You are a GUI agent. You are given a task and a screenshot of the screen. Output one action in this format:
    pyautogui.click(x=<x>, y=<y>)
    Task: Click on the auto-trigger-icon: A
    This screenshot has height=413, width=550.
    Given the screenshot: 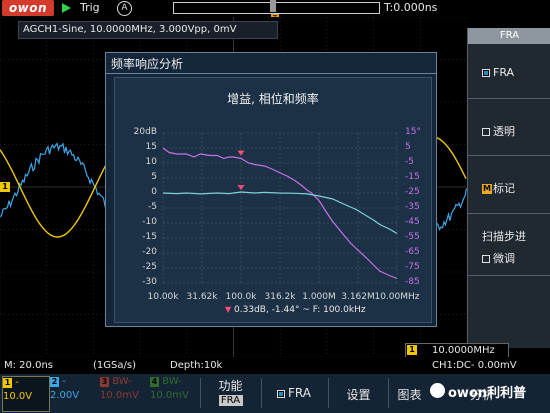 What is the action you would take?
    pyautogui.click(x=124, y=8)
    